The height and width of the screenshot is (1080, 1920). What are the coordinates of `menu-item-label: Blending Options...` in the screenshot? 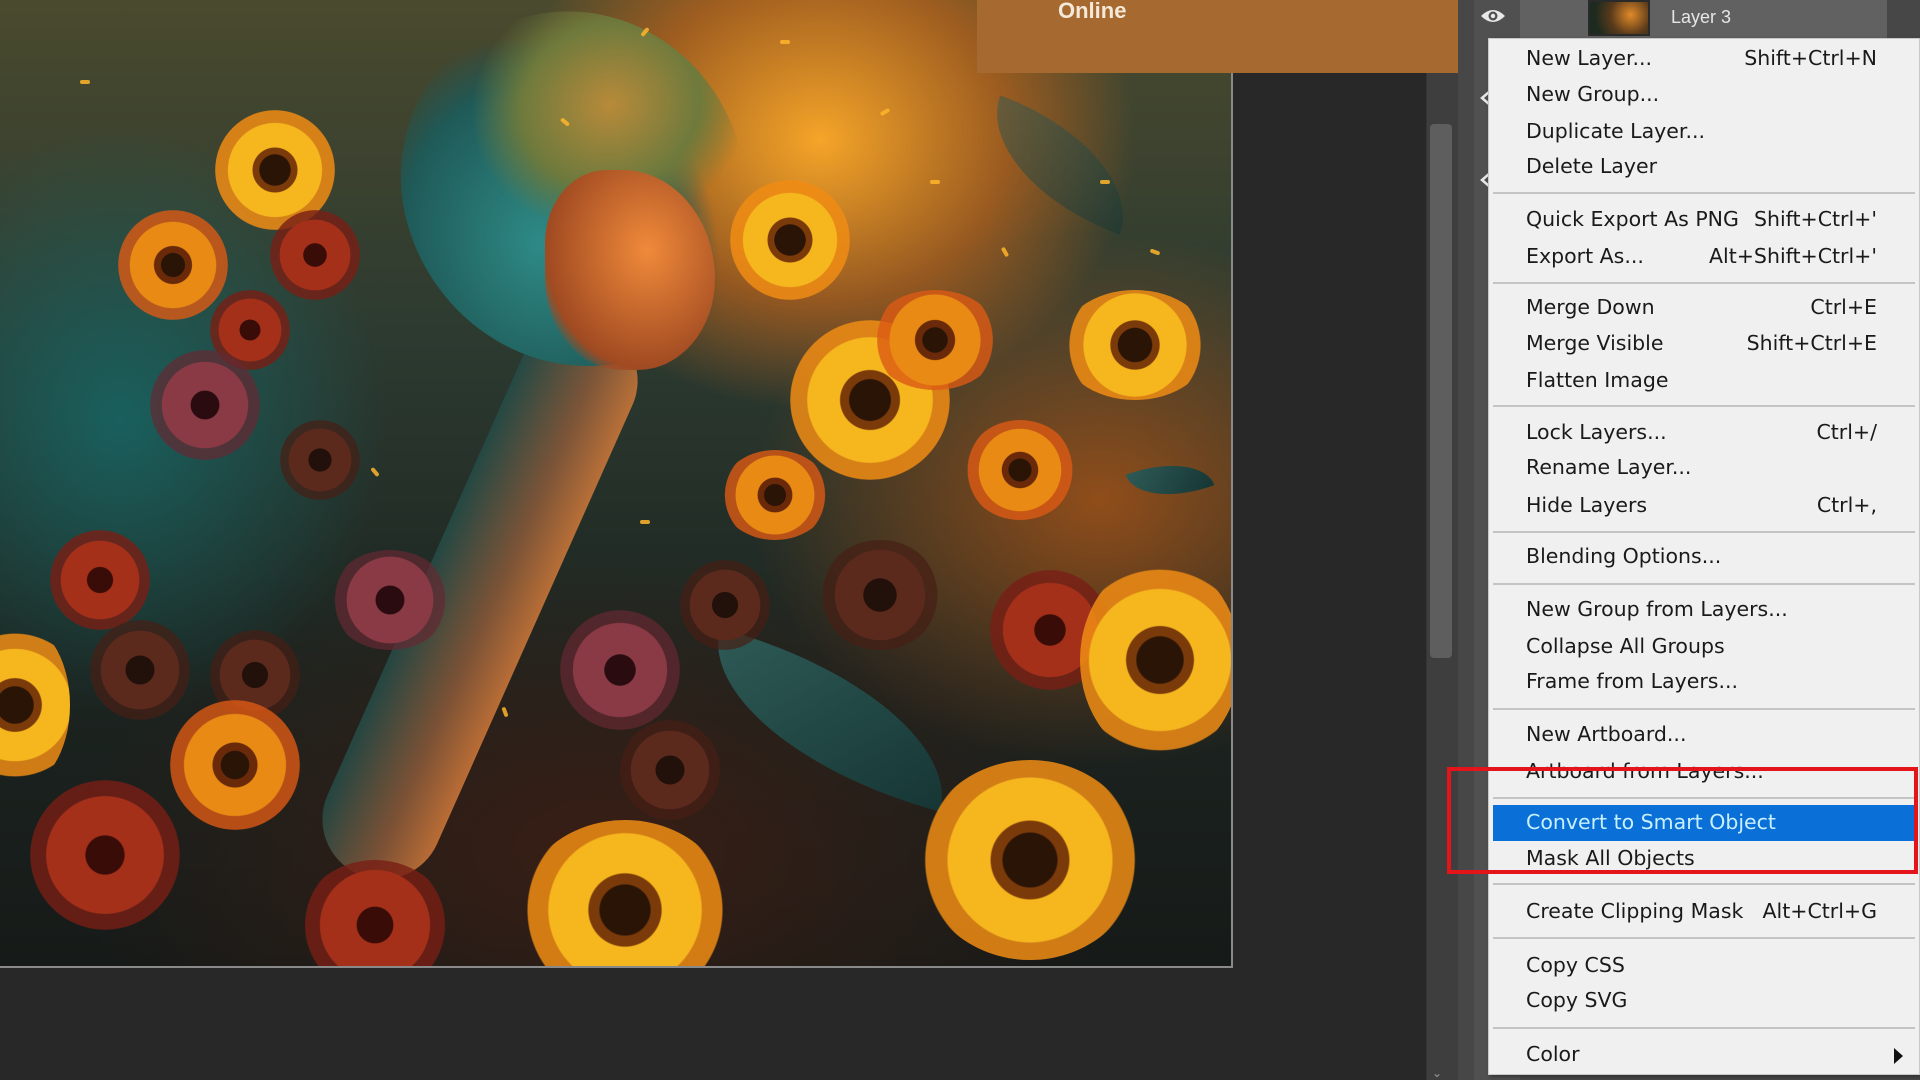 It's located at (1624, 556).